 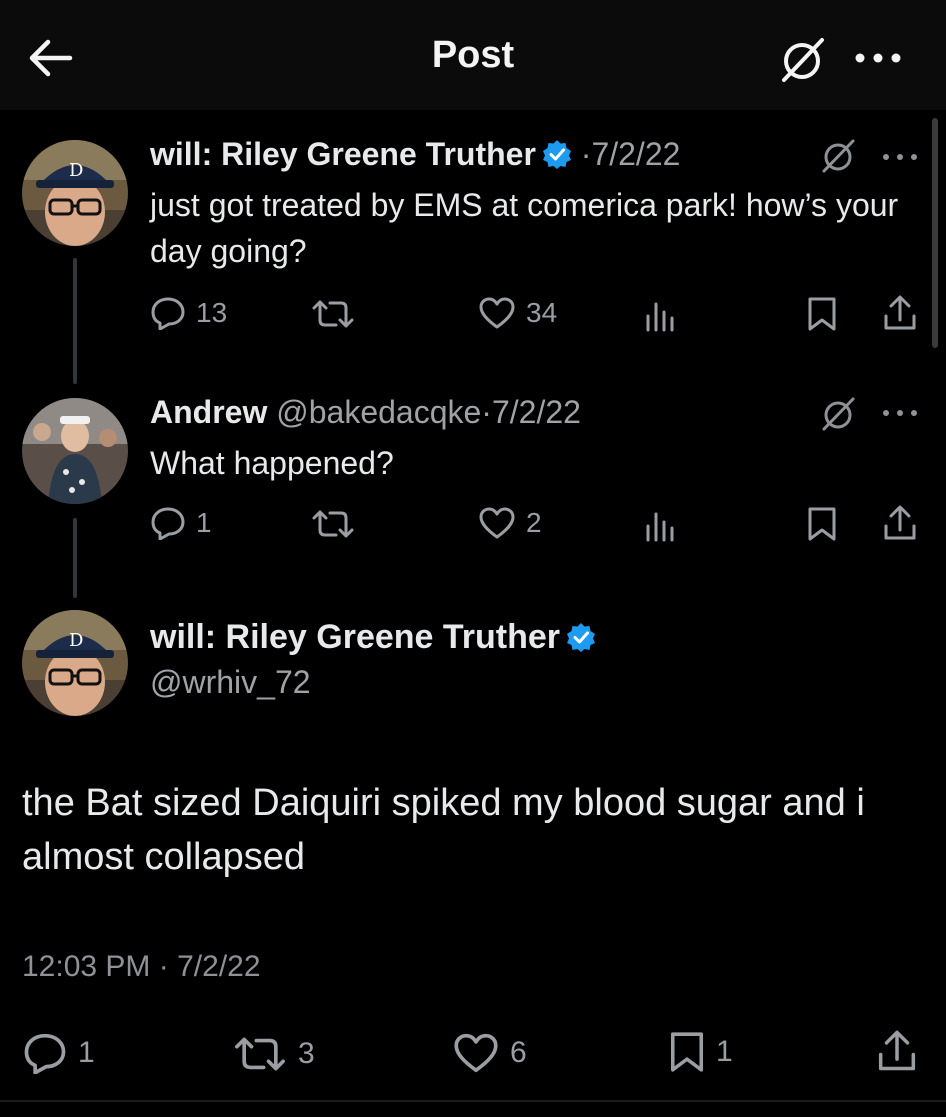 I want to click on bookmark-count: 1, so click(x=724, y=1051).